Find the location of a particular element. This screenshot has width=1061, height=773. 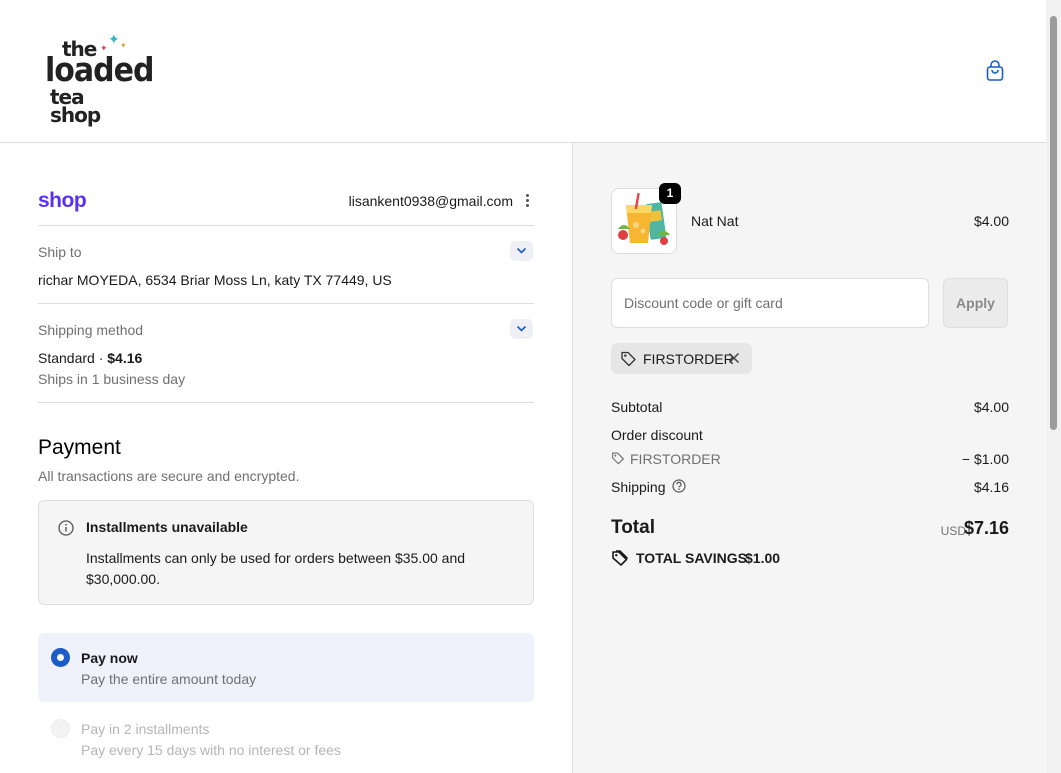

logo-line-2: loaded is located at coordinates (99, 70).